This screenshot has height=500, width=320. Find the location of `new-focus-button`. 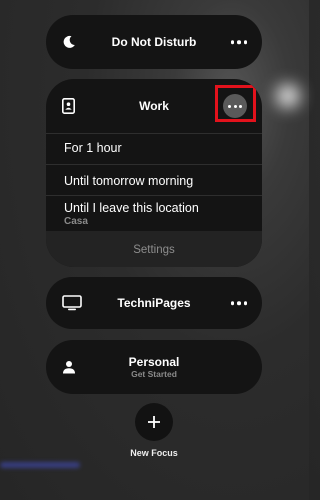

new-focus-button is located at coordinates (154, 422).